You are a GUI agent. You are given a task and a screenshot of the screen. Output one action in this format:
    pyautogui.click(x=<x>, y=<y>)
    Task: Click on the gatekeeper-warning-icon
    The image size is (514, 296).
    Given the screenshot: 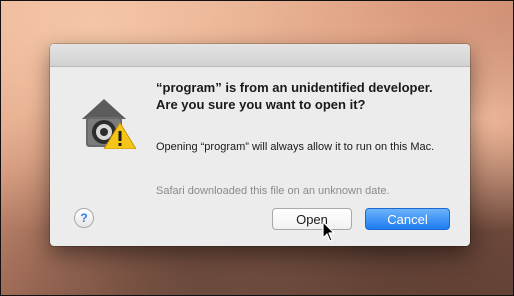 What is the action you would take?
    pyautogui.click(x=107, y=121)
    